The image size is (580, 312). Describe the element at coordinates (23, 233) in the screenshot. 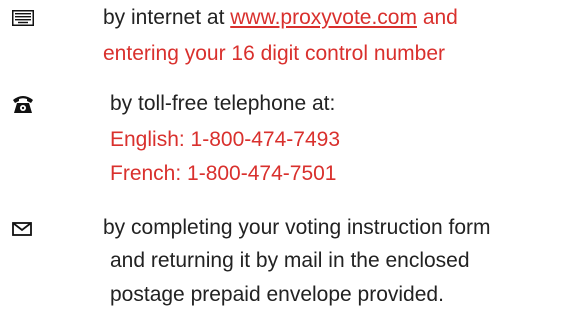

I see `envelope-icon` at that location.